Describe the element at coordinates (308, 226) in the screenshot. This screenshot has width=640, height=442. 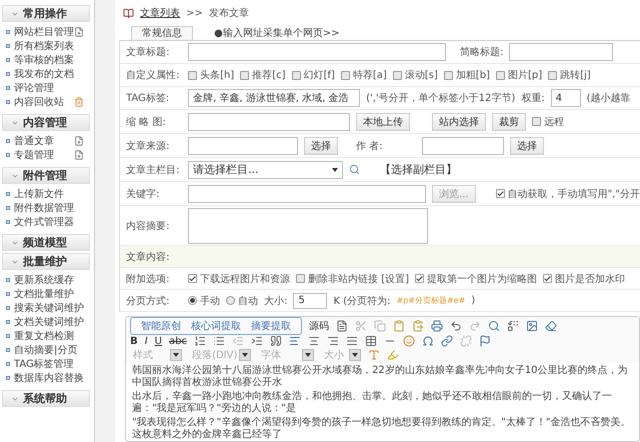
I see `summary-textarea` at that location.